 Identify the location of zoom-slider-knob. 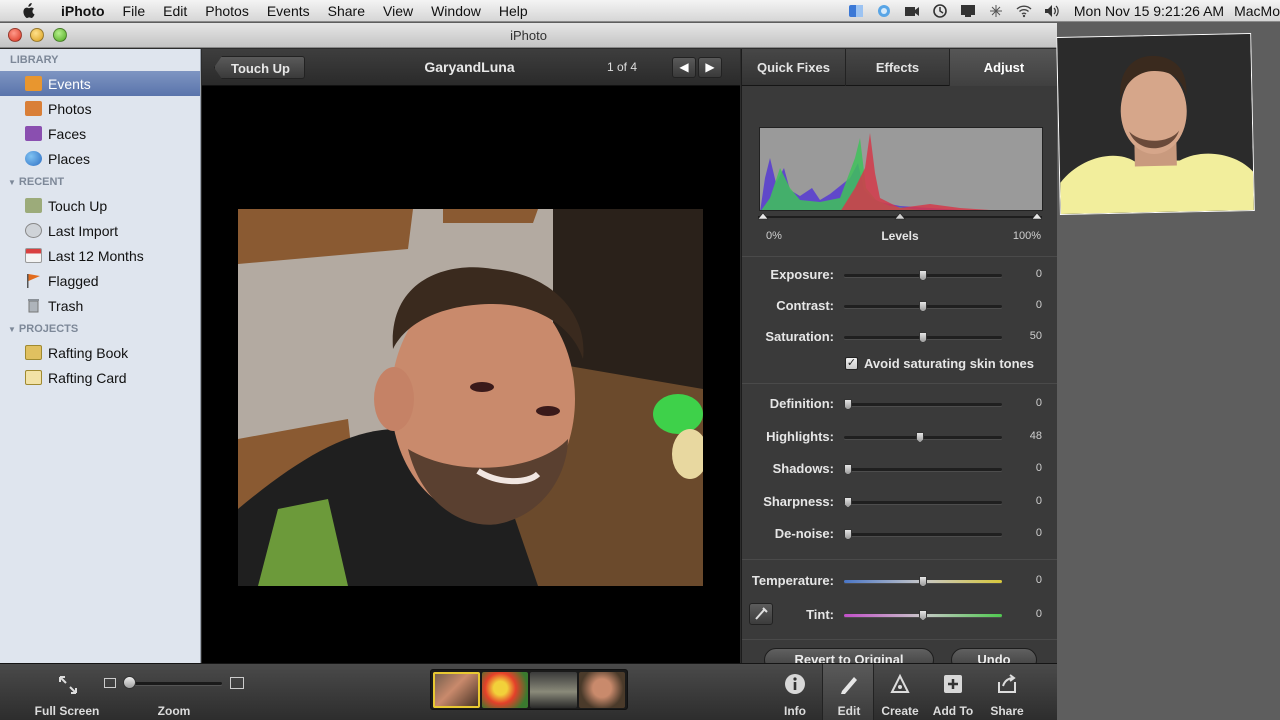
(129, 682).